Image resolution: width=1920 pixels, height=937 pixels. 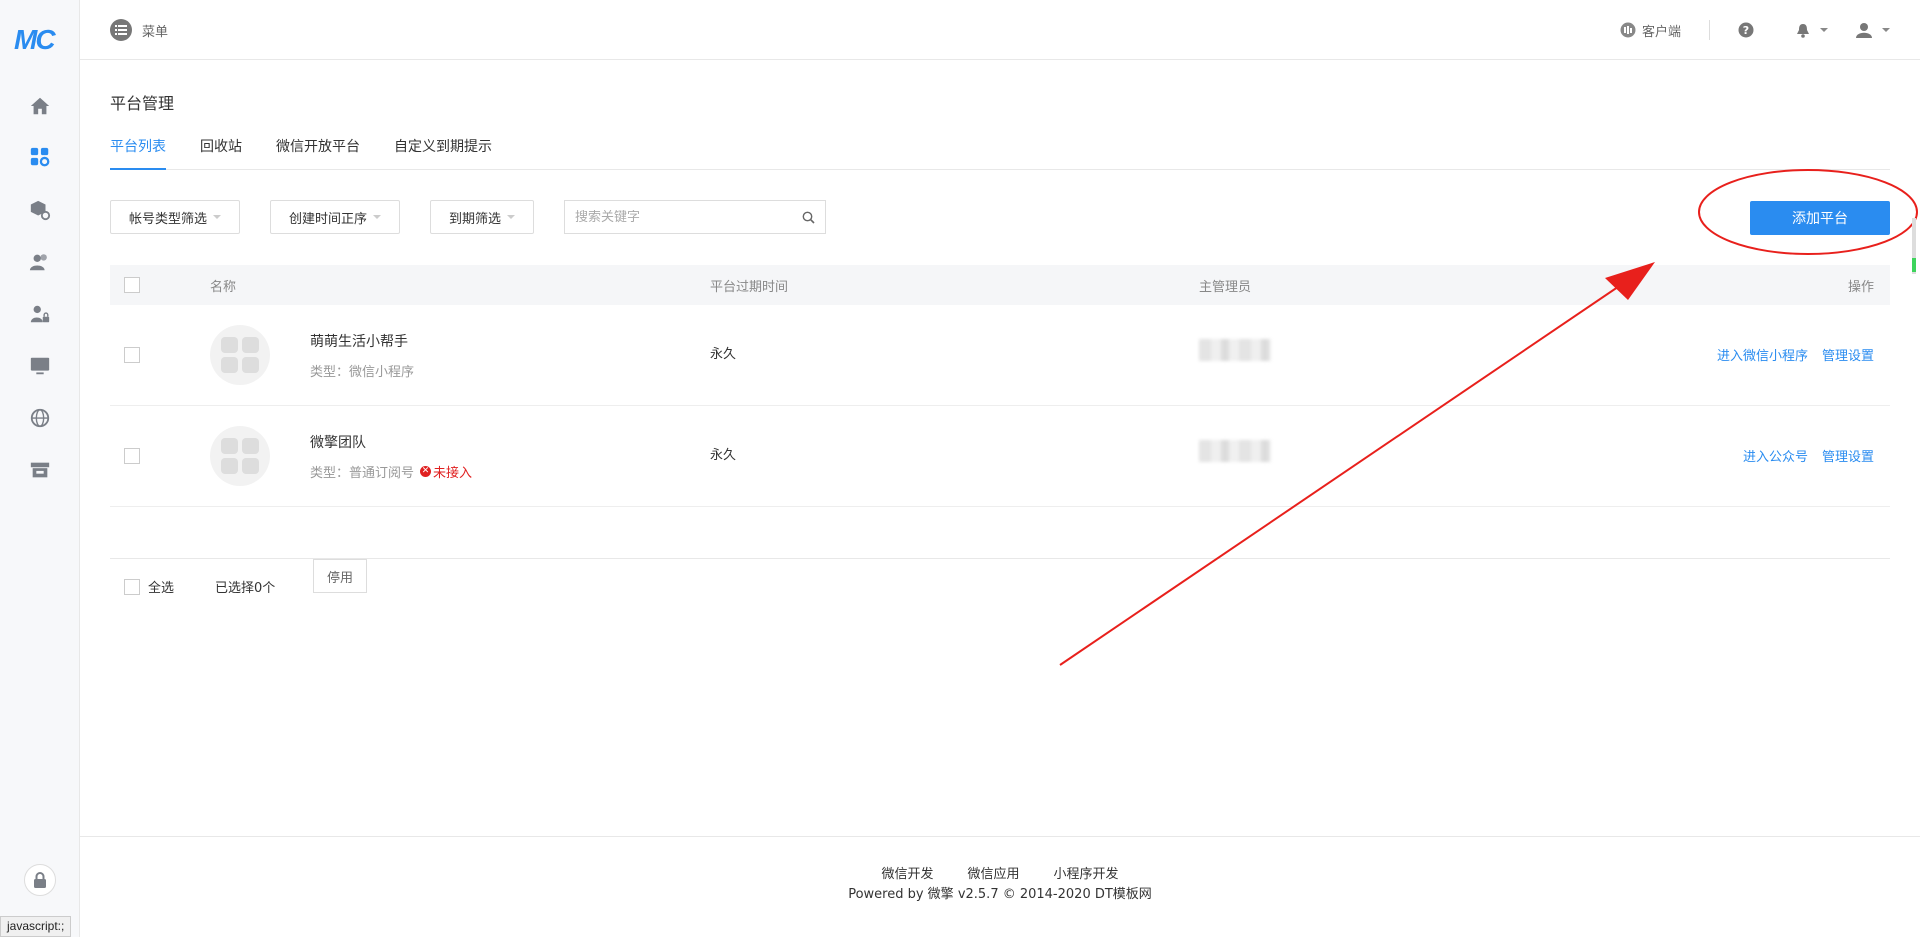 What do you see at coordinates (40, 106) in the screenshot?
I see `home-icon` at bounding box center [40, 106].